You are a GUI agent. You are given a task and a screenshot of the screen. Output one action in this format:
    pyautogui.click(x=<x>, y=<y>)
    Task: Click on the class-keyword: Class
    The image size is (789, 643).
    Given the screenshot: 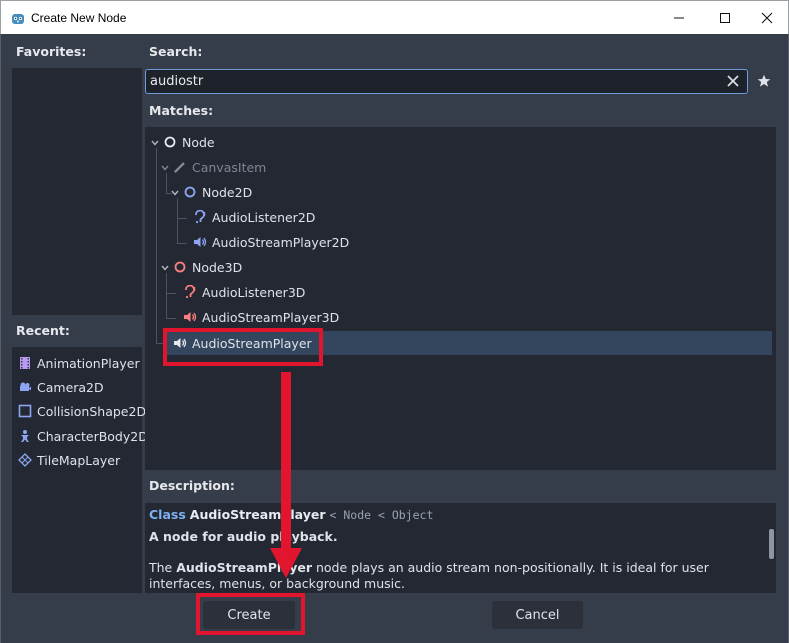 What is the action you would take?
    pyautogui.click(x=167, y=514)
    